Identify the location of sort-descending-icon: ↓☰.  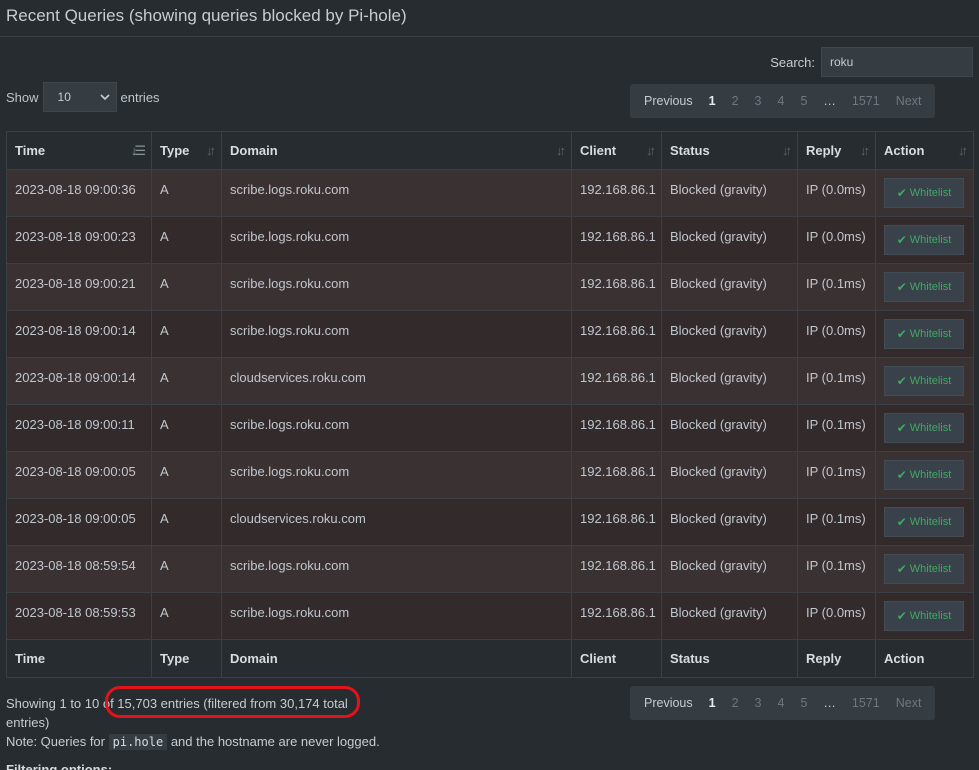
(138, 150).